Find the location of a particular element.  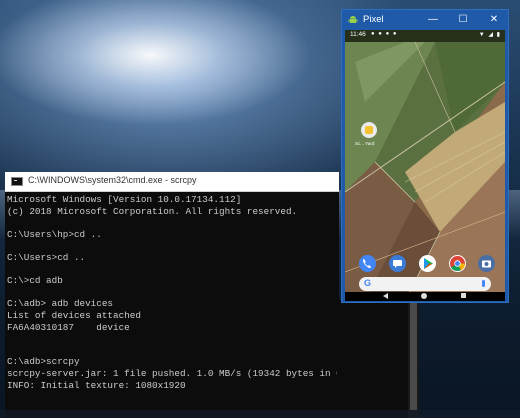

camera-icon is located at coordinates (486, 263).